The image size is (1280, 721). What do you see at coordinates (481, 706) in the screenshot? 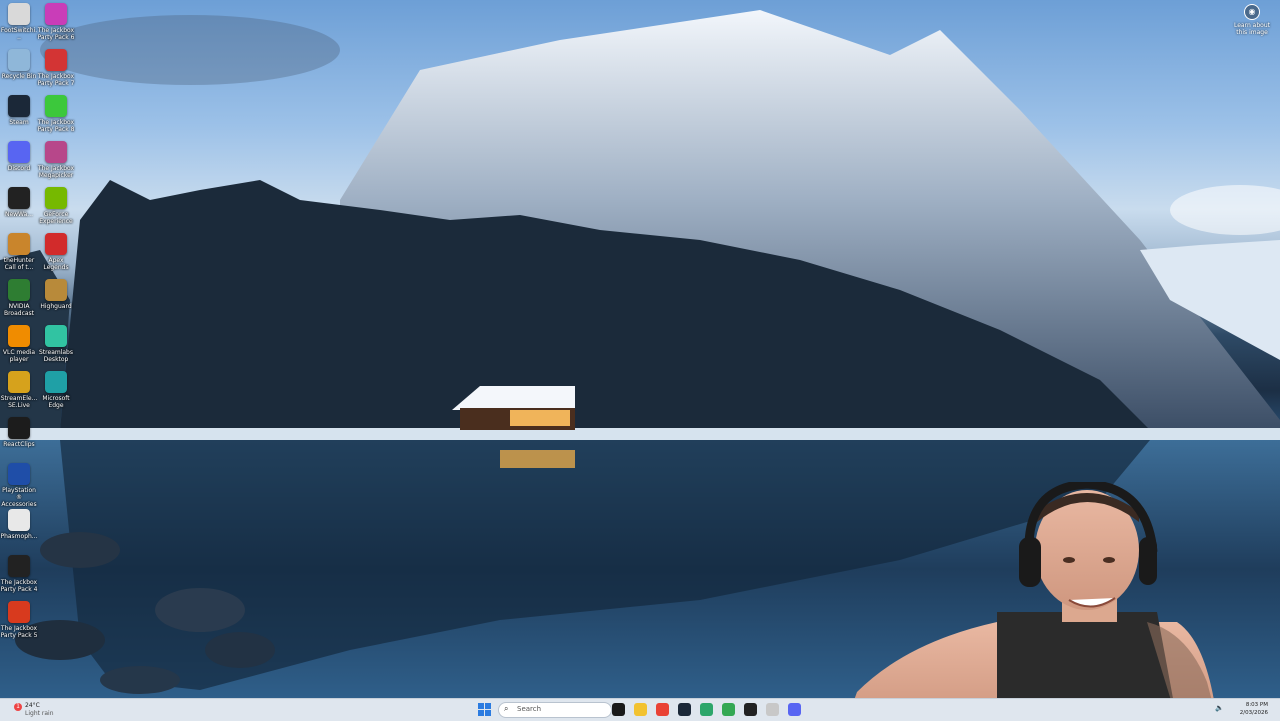
I see `windows-logo-icon` at bounding box center [481, 706].